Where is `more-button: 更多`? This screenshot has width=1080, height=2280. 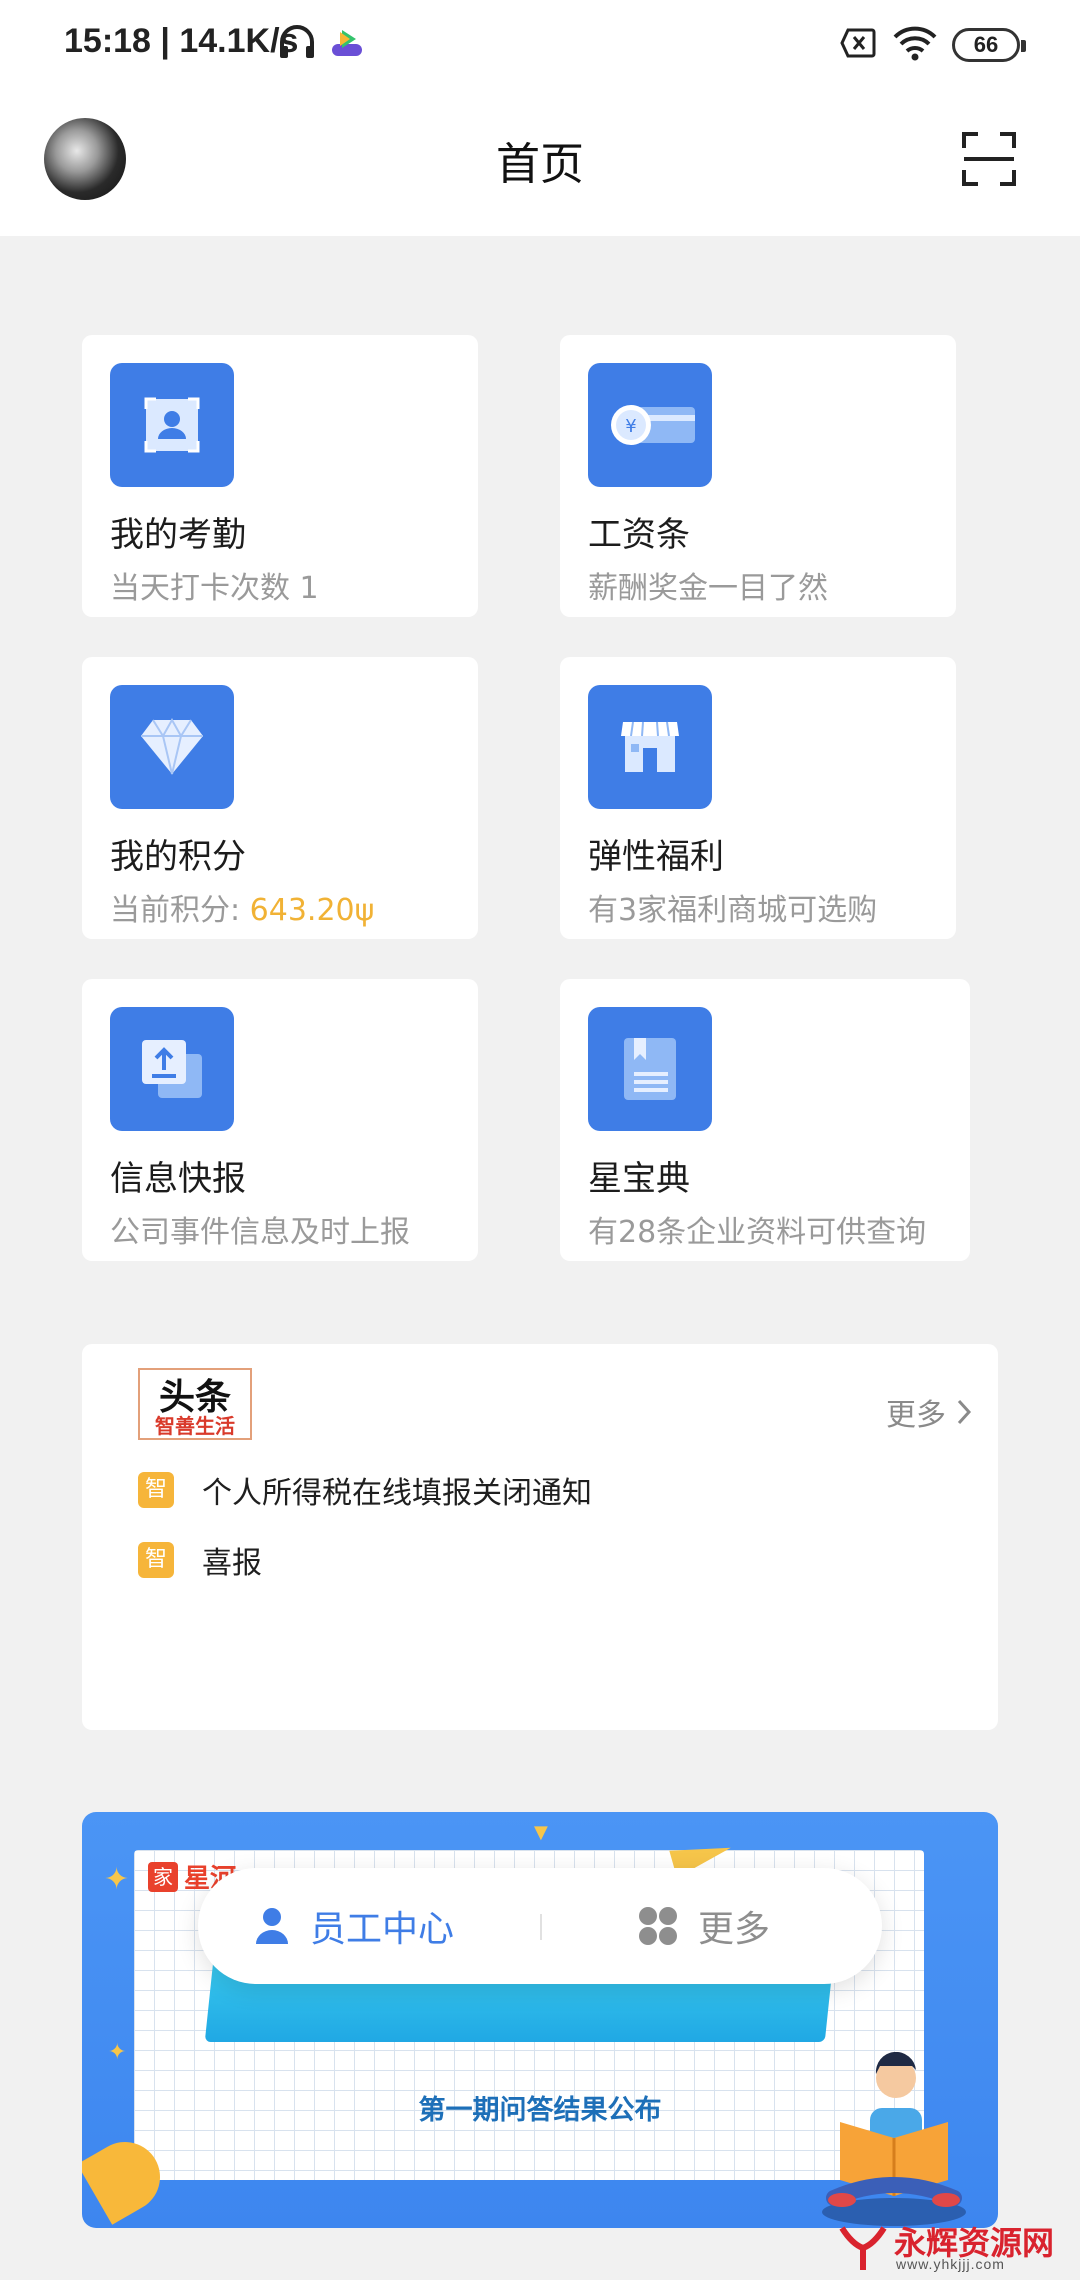
more-button: 更多 is located at coordinates (704, 1926).